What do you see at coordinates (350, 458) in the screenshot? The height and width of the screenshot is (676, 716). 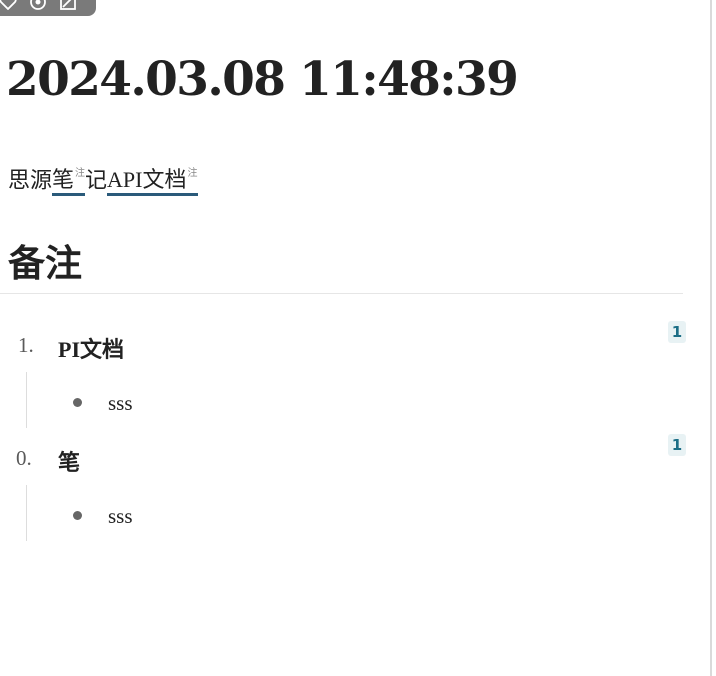 I see `list-item: 0. 笔 1` at bounding box center [350, 458].